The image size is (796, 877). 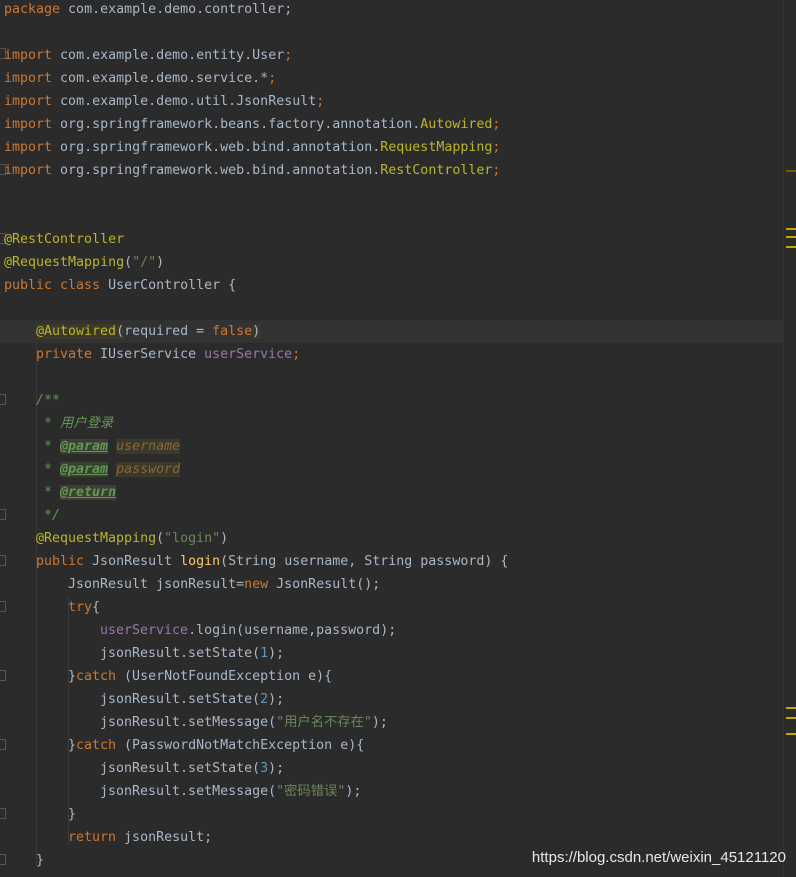 I want to click on code-line-doc: * 用户登录, so click(x=74, y=423).